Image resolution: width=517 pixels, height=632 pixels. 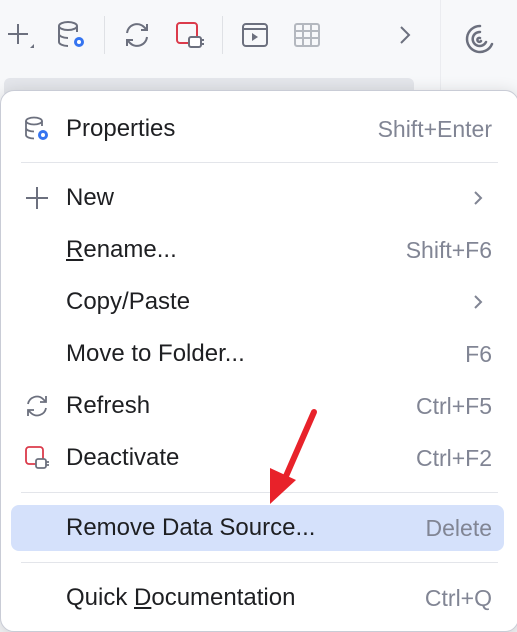 I want to click on table-icon, so click(x=307, y=35).